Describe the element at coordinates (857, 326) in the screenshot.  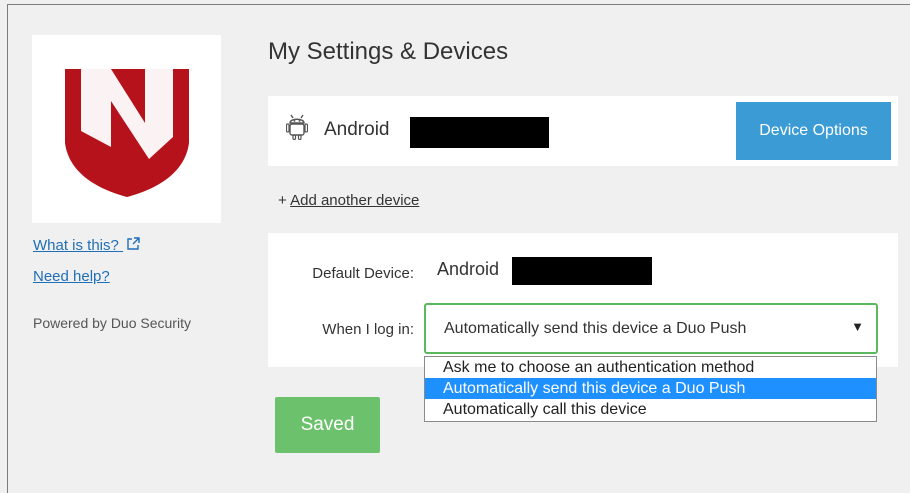
I see `dropdown-arrow-icon: ▼` at that location.